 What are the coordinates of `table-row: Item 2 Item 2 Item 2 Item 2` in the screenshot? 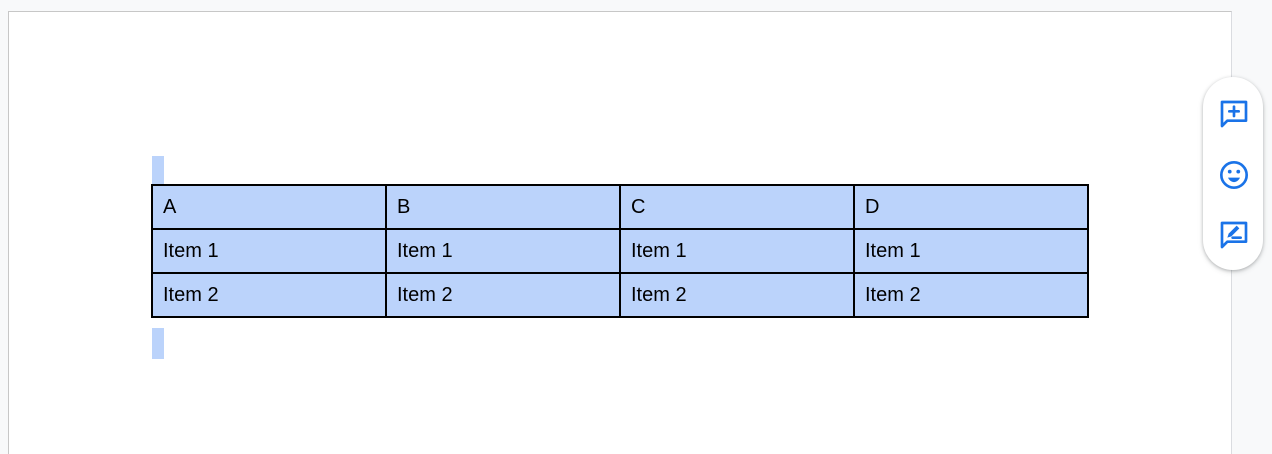 It's located at (620, 295).